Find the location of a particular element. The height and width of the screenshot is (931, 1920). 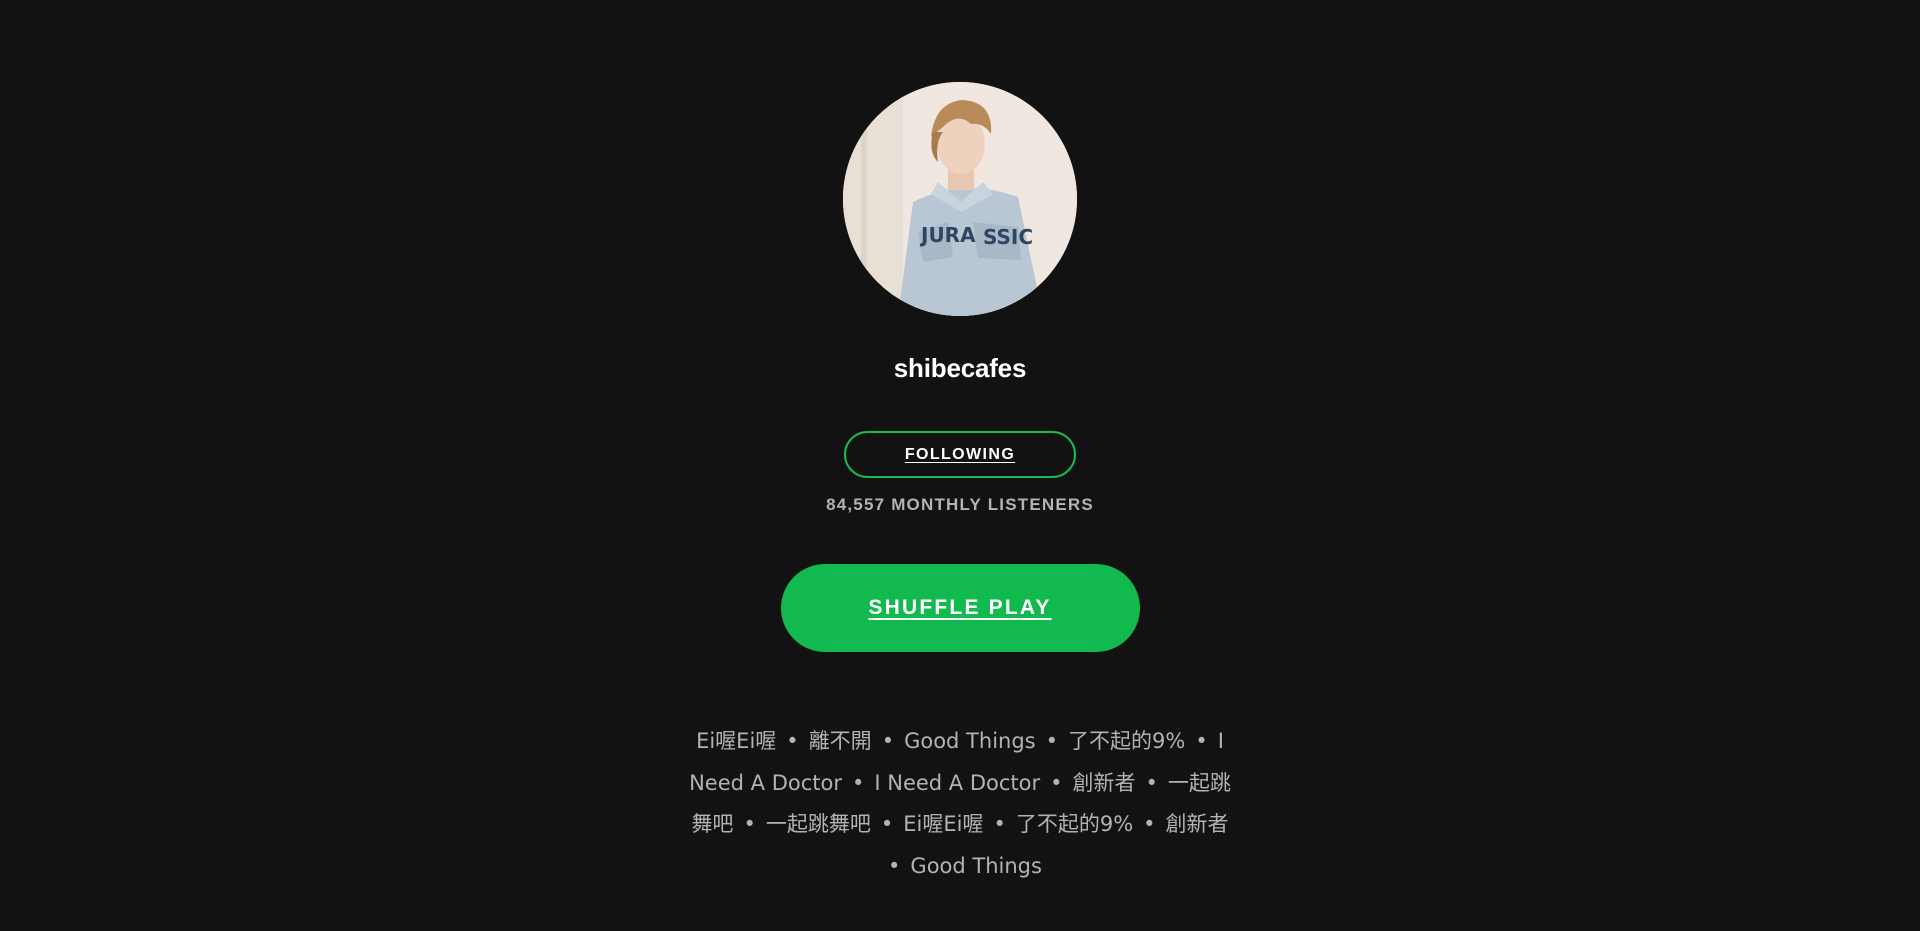

following-button: FOLLOWING is located at coordinates (960, 454).